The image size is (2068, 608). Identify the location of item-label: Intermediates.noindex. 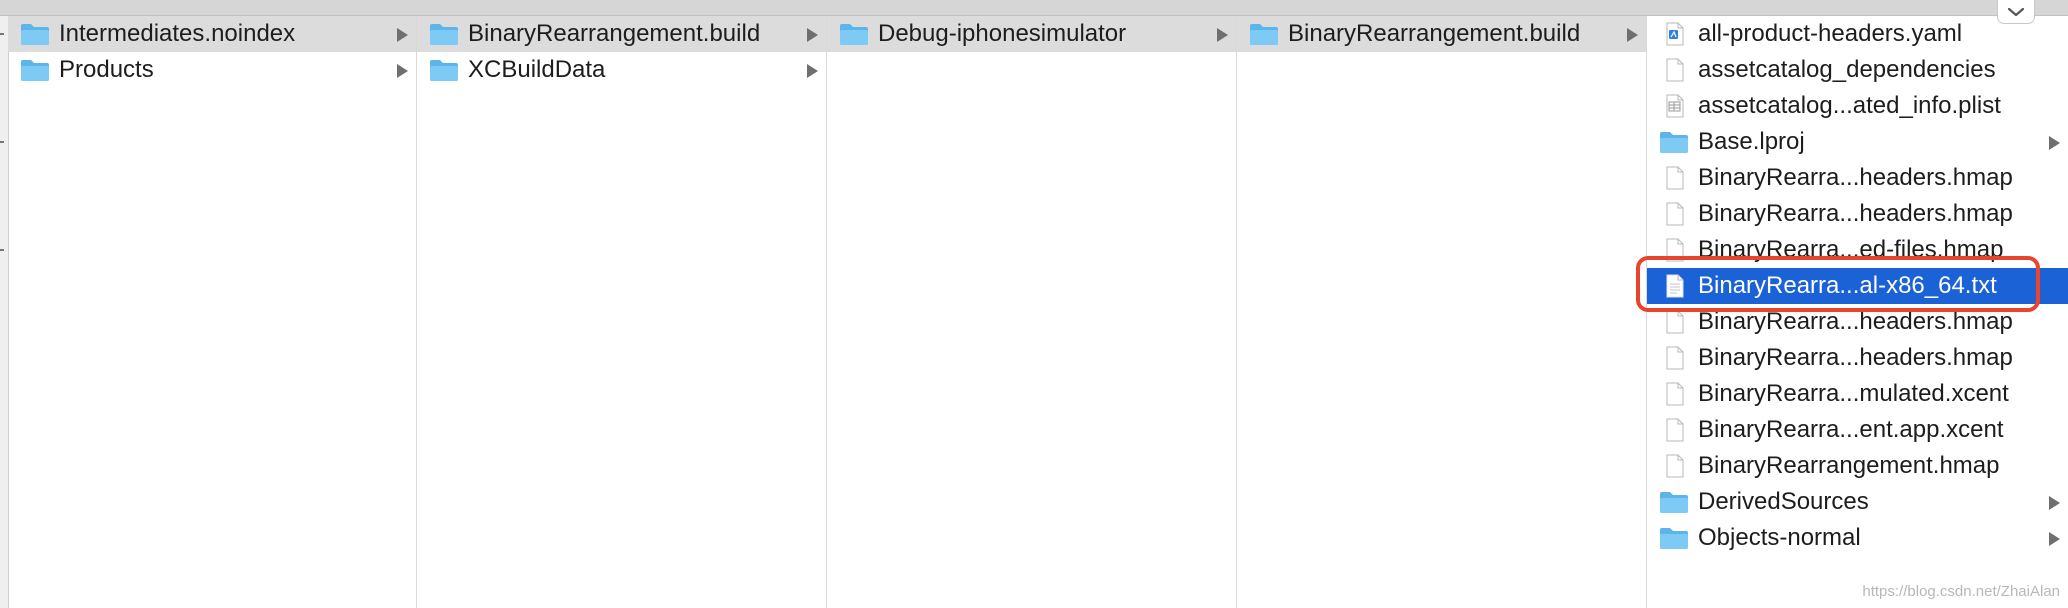
(177, 33).